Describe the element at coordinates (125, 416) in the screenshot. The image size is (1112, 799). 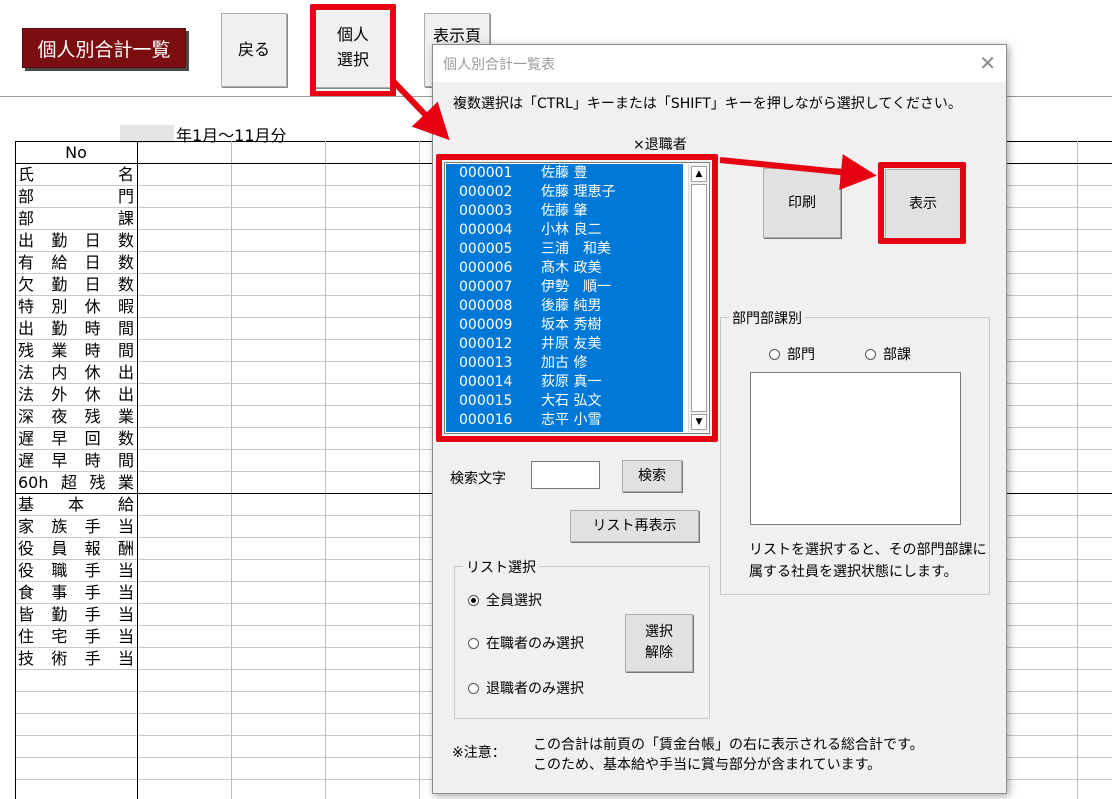
I see `row-label-char: 業` at that location.